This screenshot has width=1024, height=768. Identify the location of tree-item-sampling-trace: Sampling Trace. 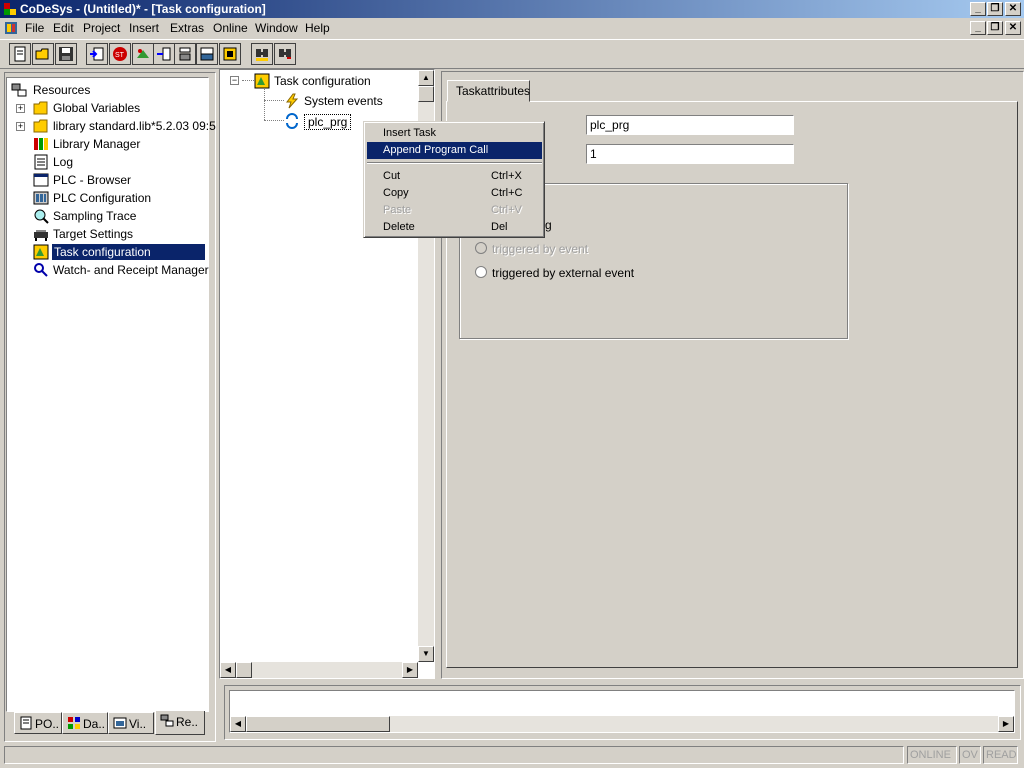
(118, 216).